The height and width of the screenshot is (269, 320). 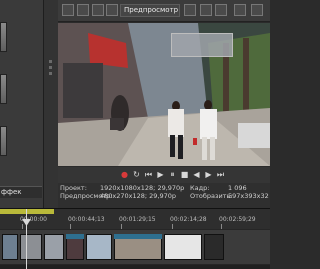 What do you see at coordinates (21, 192) in the screenshot?
I see `tab-effects: ффек` at bounding box center [21, 192].